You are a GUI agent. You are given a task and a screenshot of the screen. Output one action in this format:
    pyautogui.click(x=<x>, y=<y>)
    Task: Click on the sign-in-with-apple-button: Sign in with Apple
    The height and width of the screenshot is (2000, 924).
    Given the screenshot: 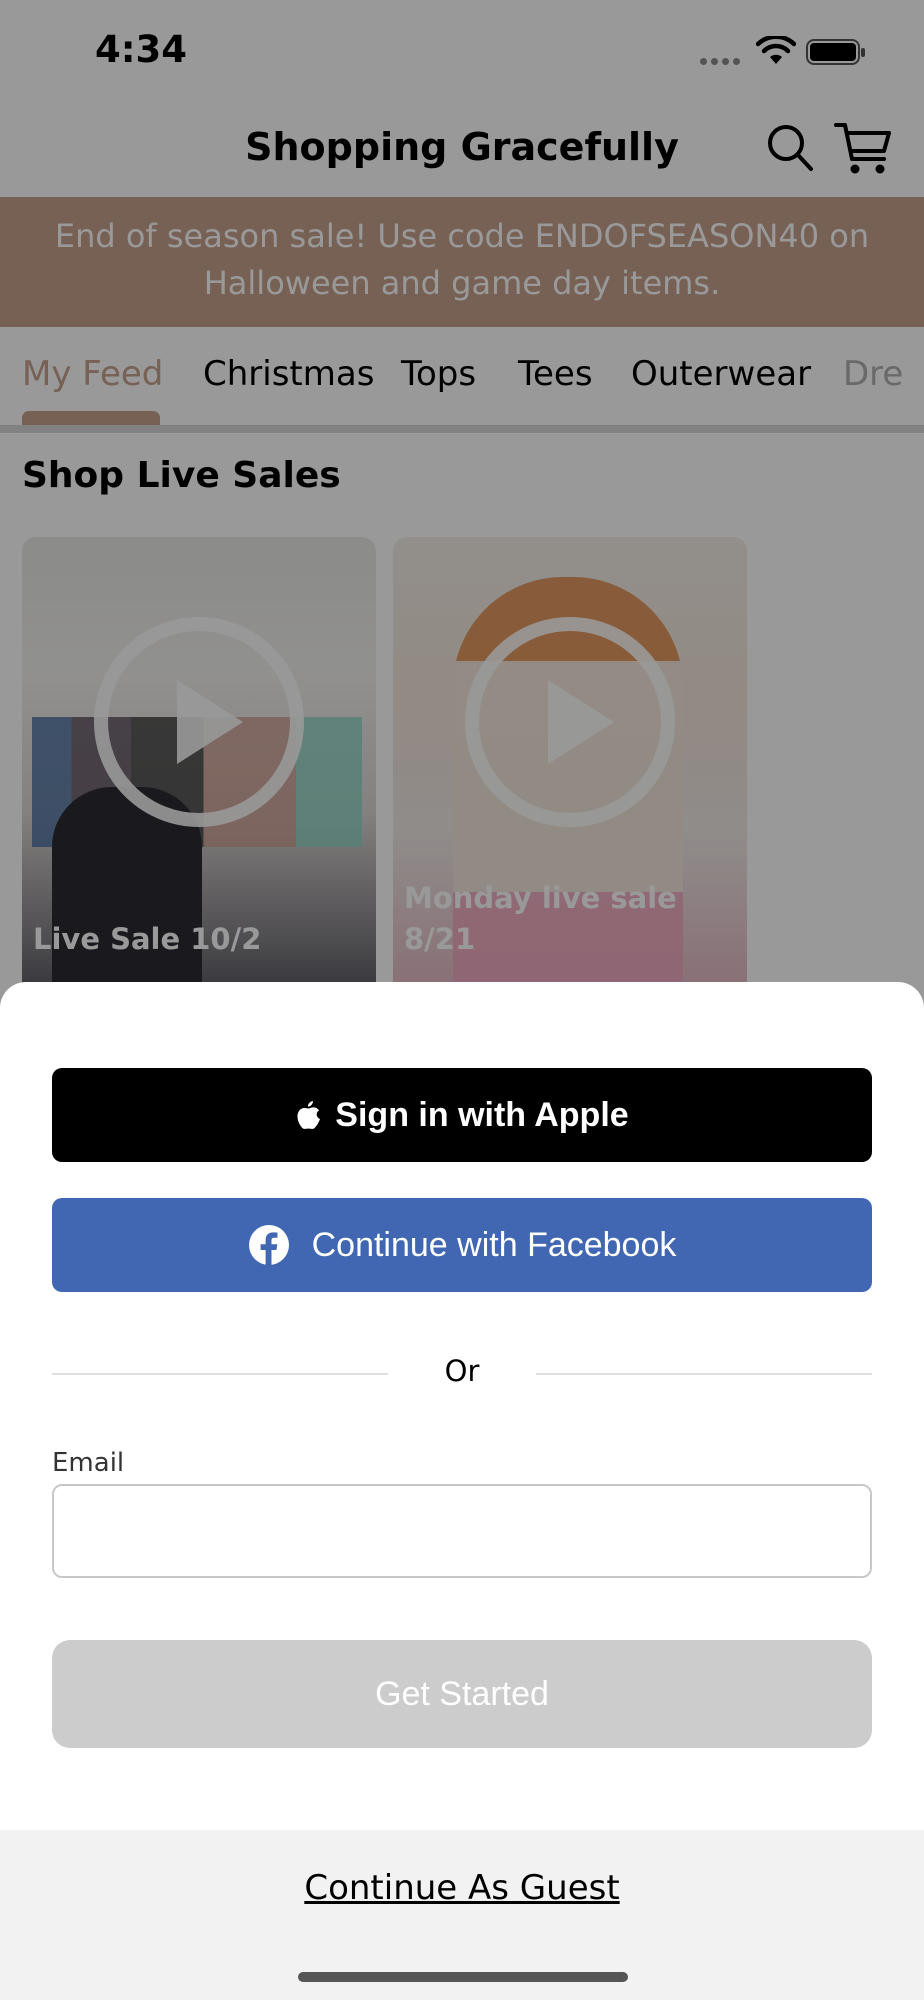 What is the action you would take?
    pyautogui.click(x=462, y=1115)
    